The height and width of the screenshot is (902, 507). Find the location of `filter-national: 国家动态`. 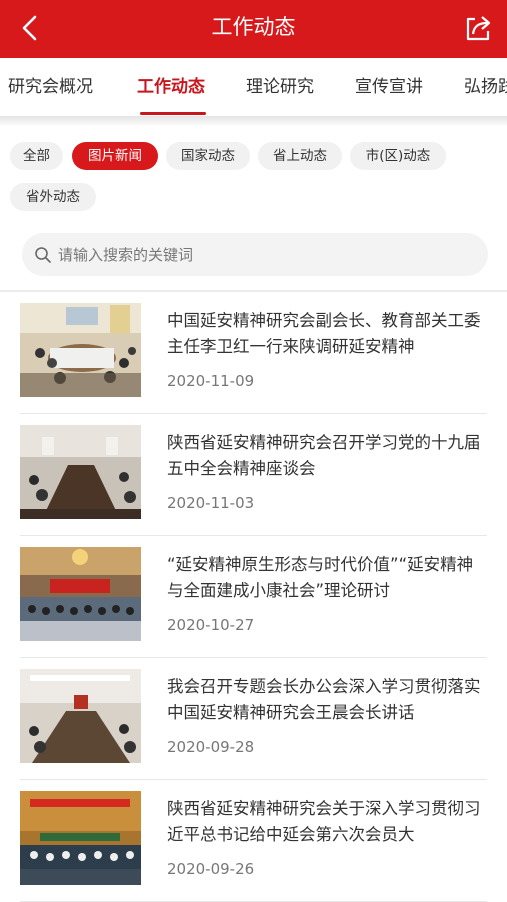

filter-national: 国家动态 is located at coordinates (208, 156).